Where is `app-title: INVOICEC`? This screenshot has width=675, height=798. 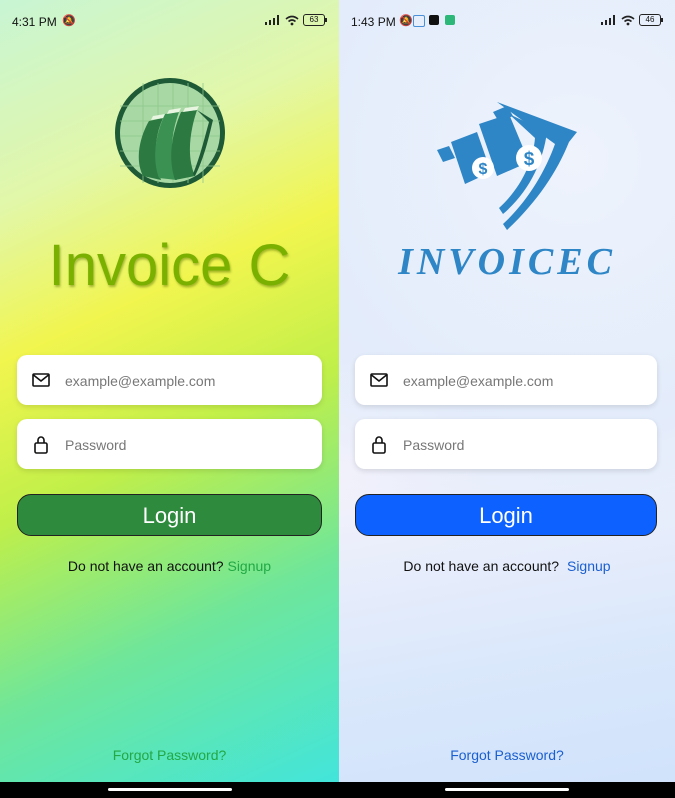
app-title: INVOICEC is located at coordinates (507, 262).